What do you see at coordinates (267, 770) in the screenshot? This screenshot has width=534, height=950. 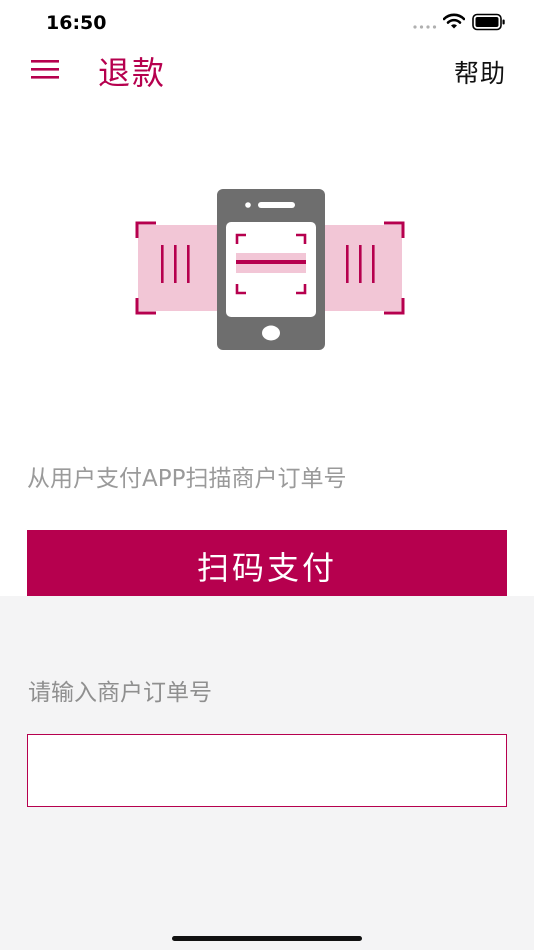 I see `order-number-input` at bounding box center [267, 770].